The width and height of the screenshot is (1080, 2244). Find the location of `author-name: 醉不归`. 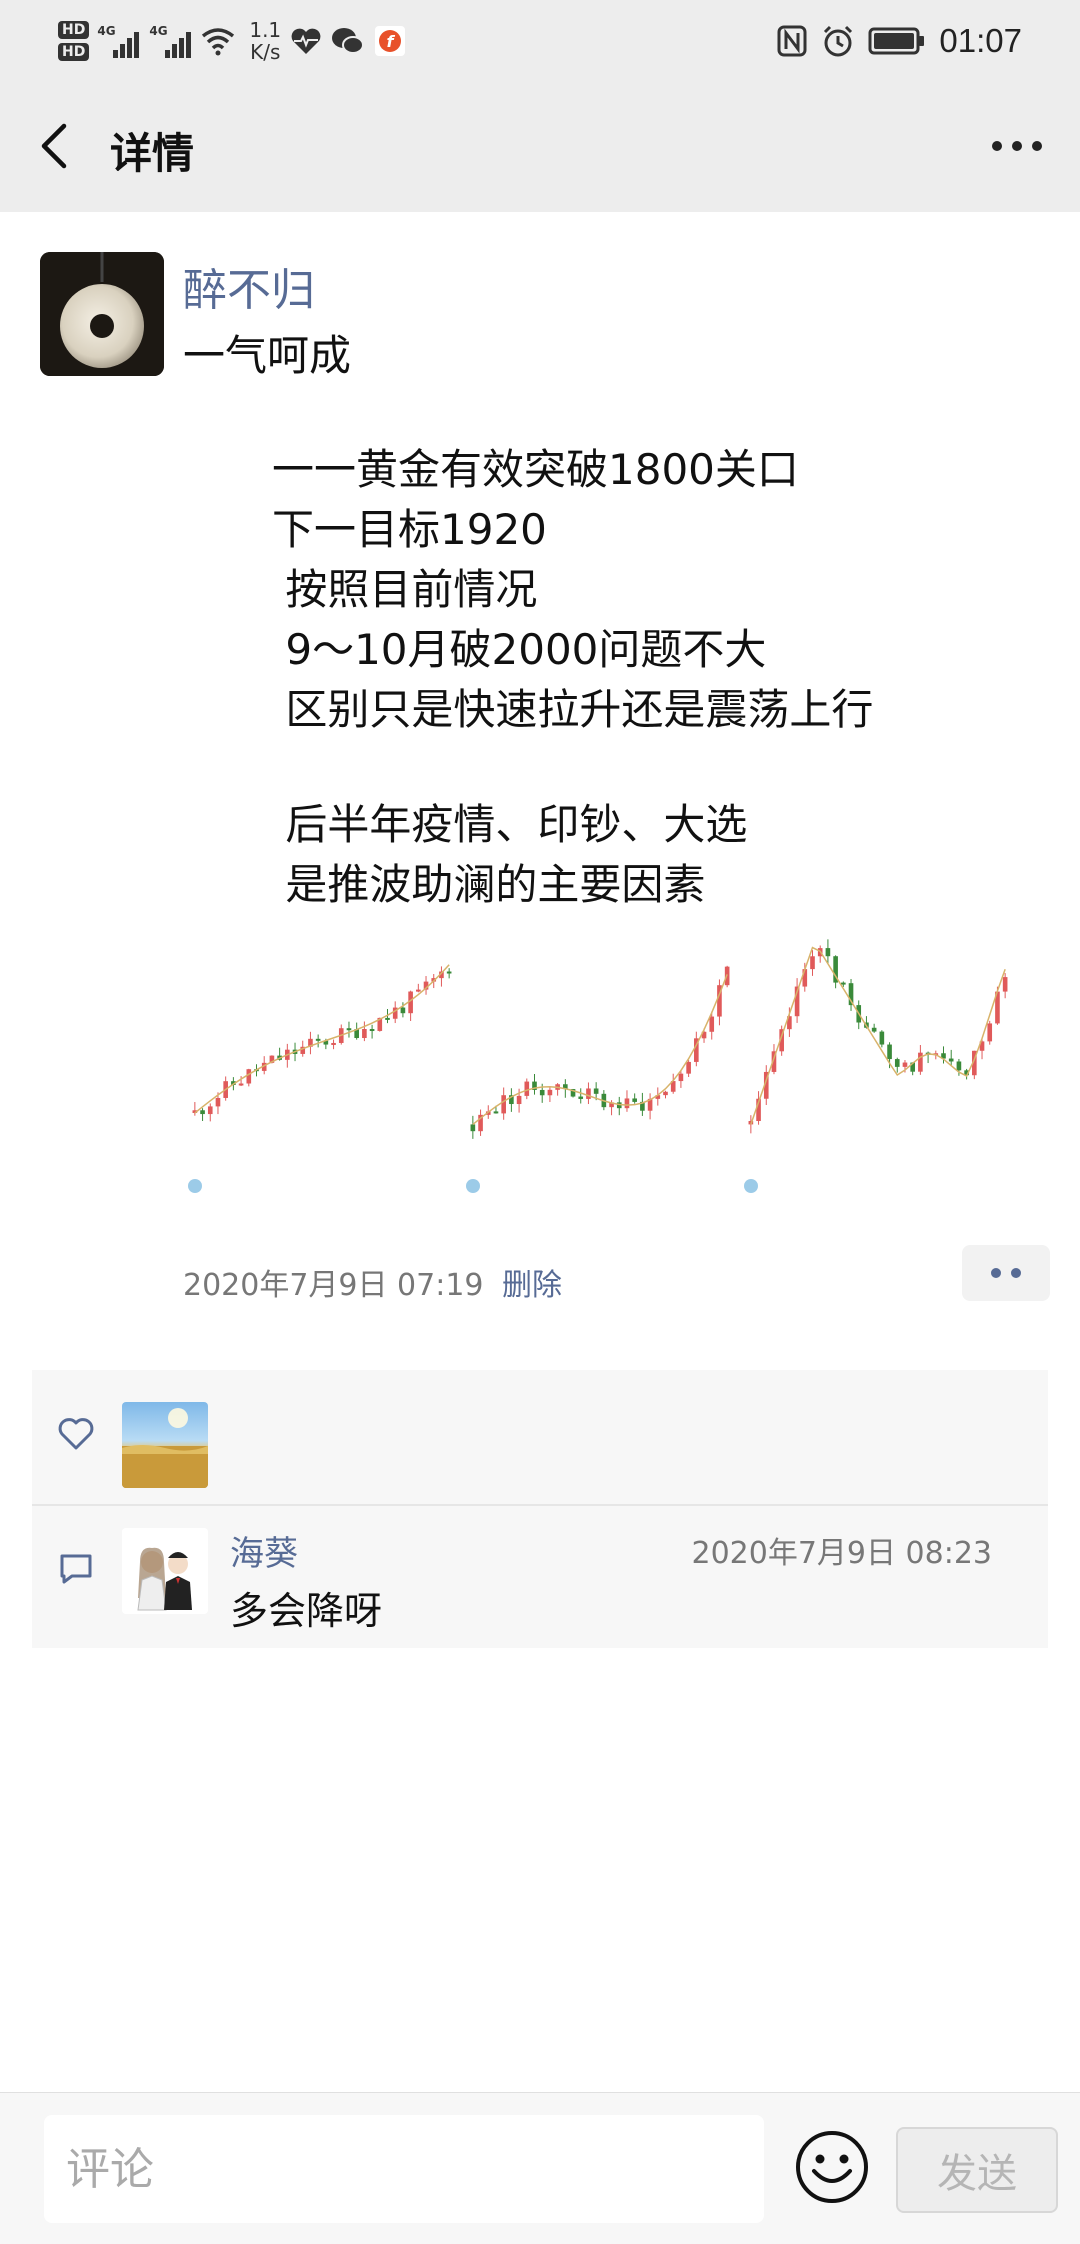

author-name: 醉不归 is located at coordinates (249, 286).